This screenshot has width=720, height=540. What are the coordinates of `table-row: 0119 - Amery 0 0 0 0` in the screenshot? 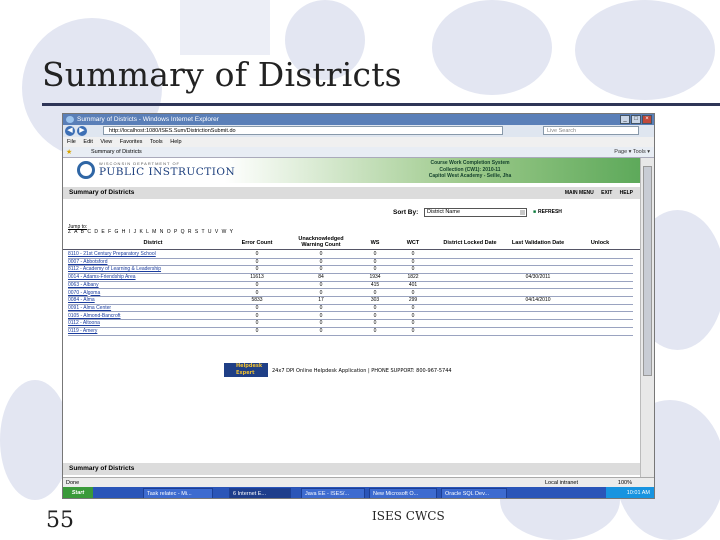 It's located at (350, 332).